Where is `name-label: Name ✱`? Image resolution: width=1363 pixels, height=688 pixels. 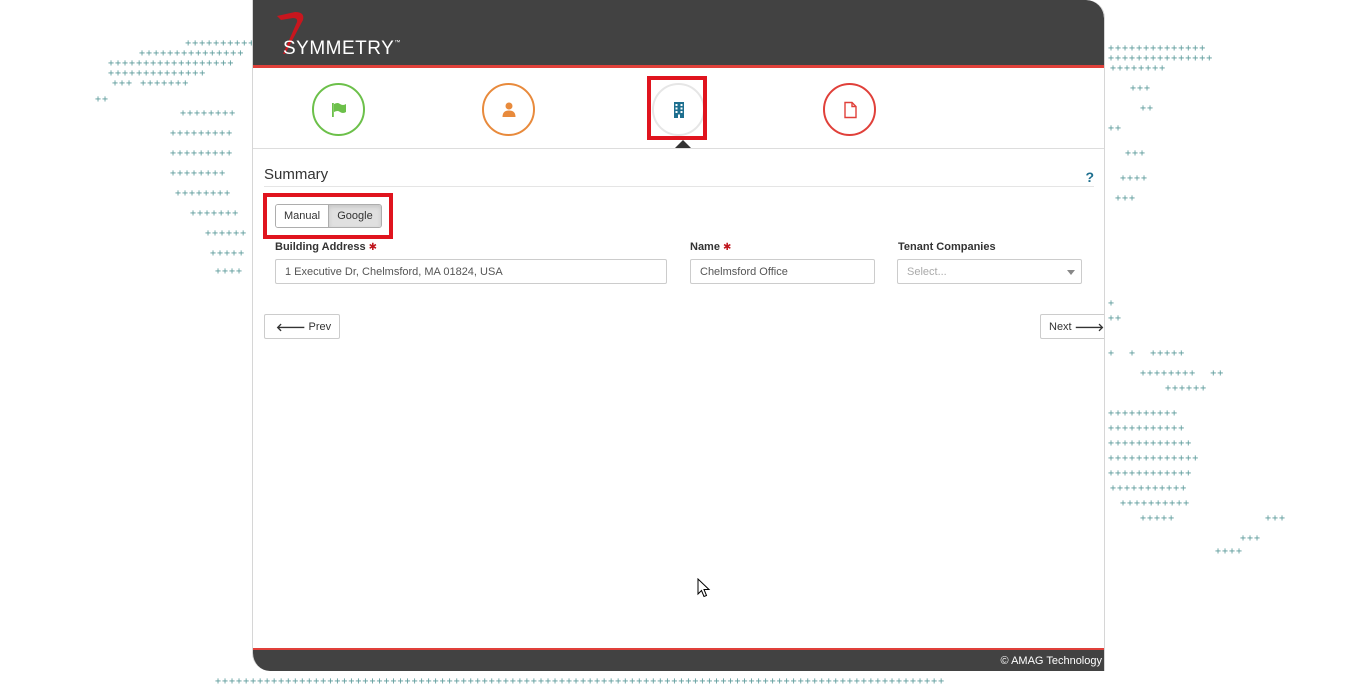
name-label: Name ✱ is located at coordinates (711, 247).